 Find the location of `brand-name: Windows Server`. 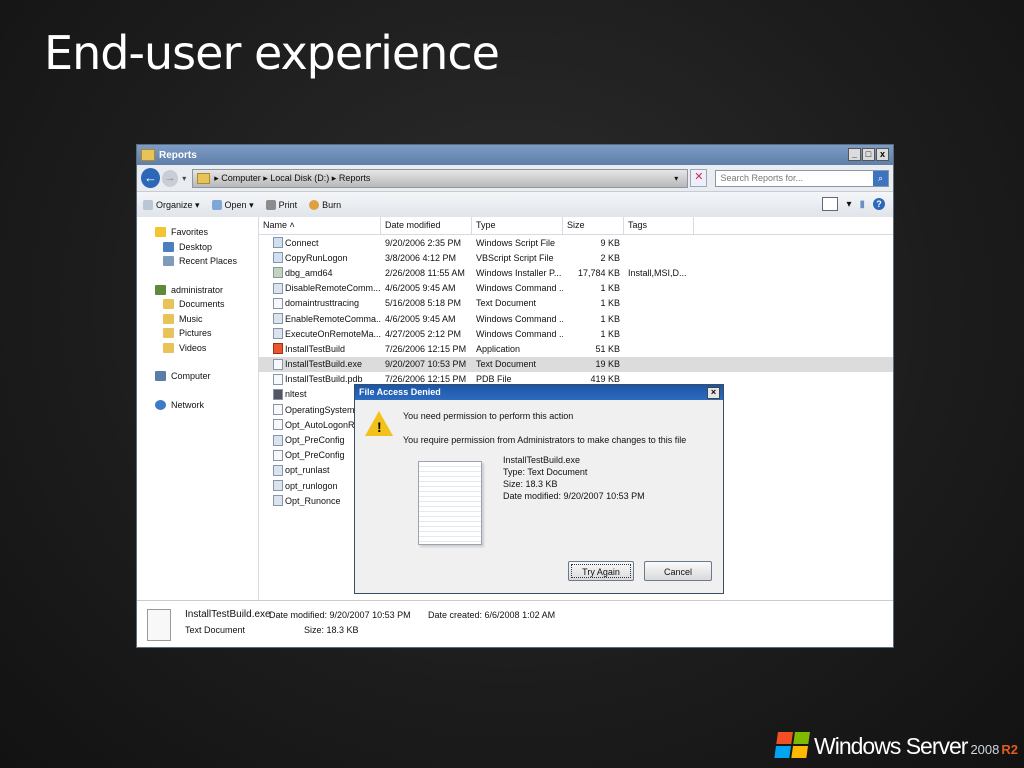

brand-name: Windows Server is located at coordinates (891, 746).